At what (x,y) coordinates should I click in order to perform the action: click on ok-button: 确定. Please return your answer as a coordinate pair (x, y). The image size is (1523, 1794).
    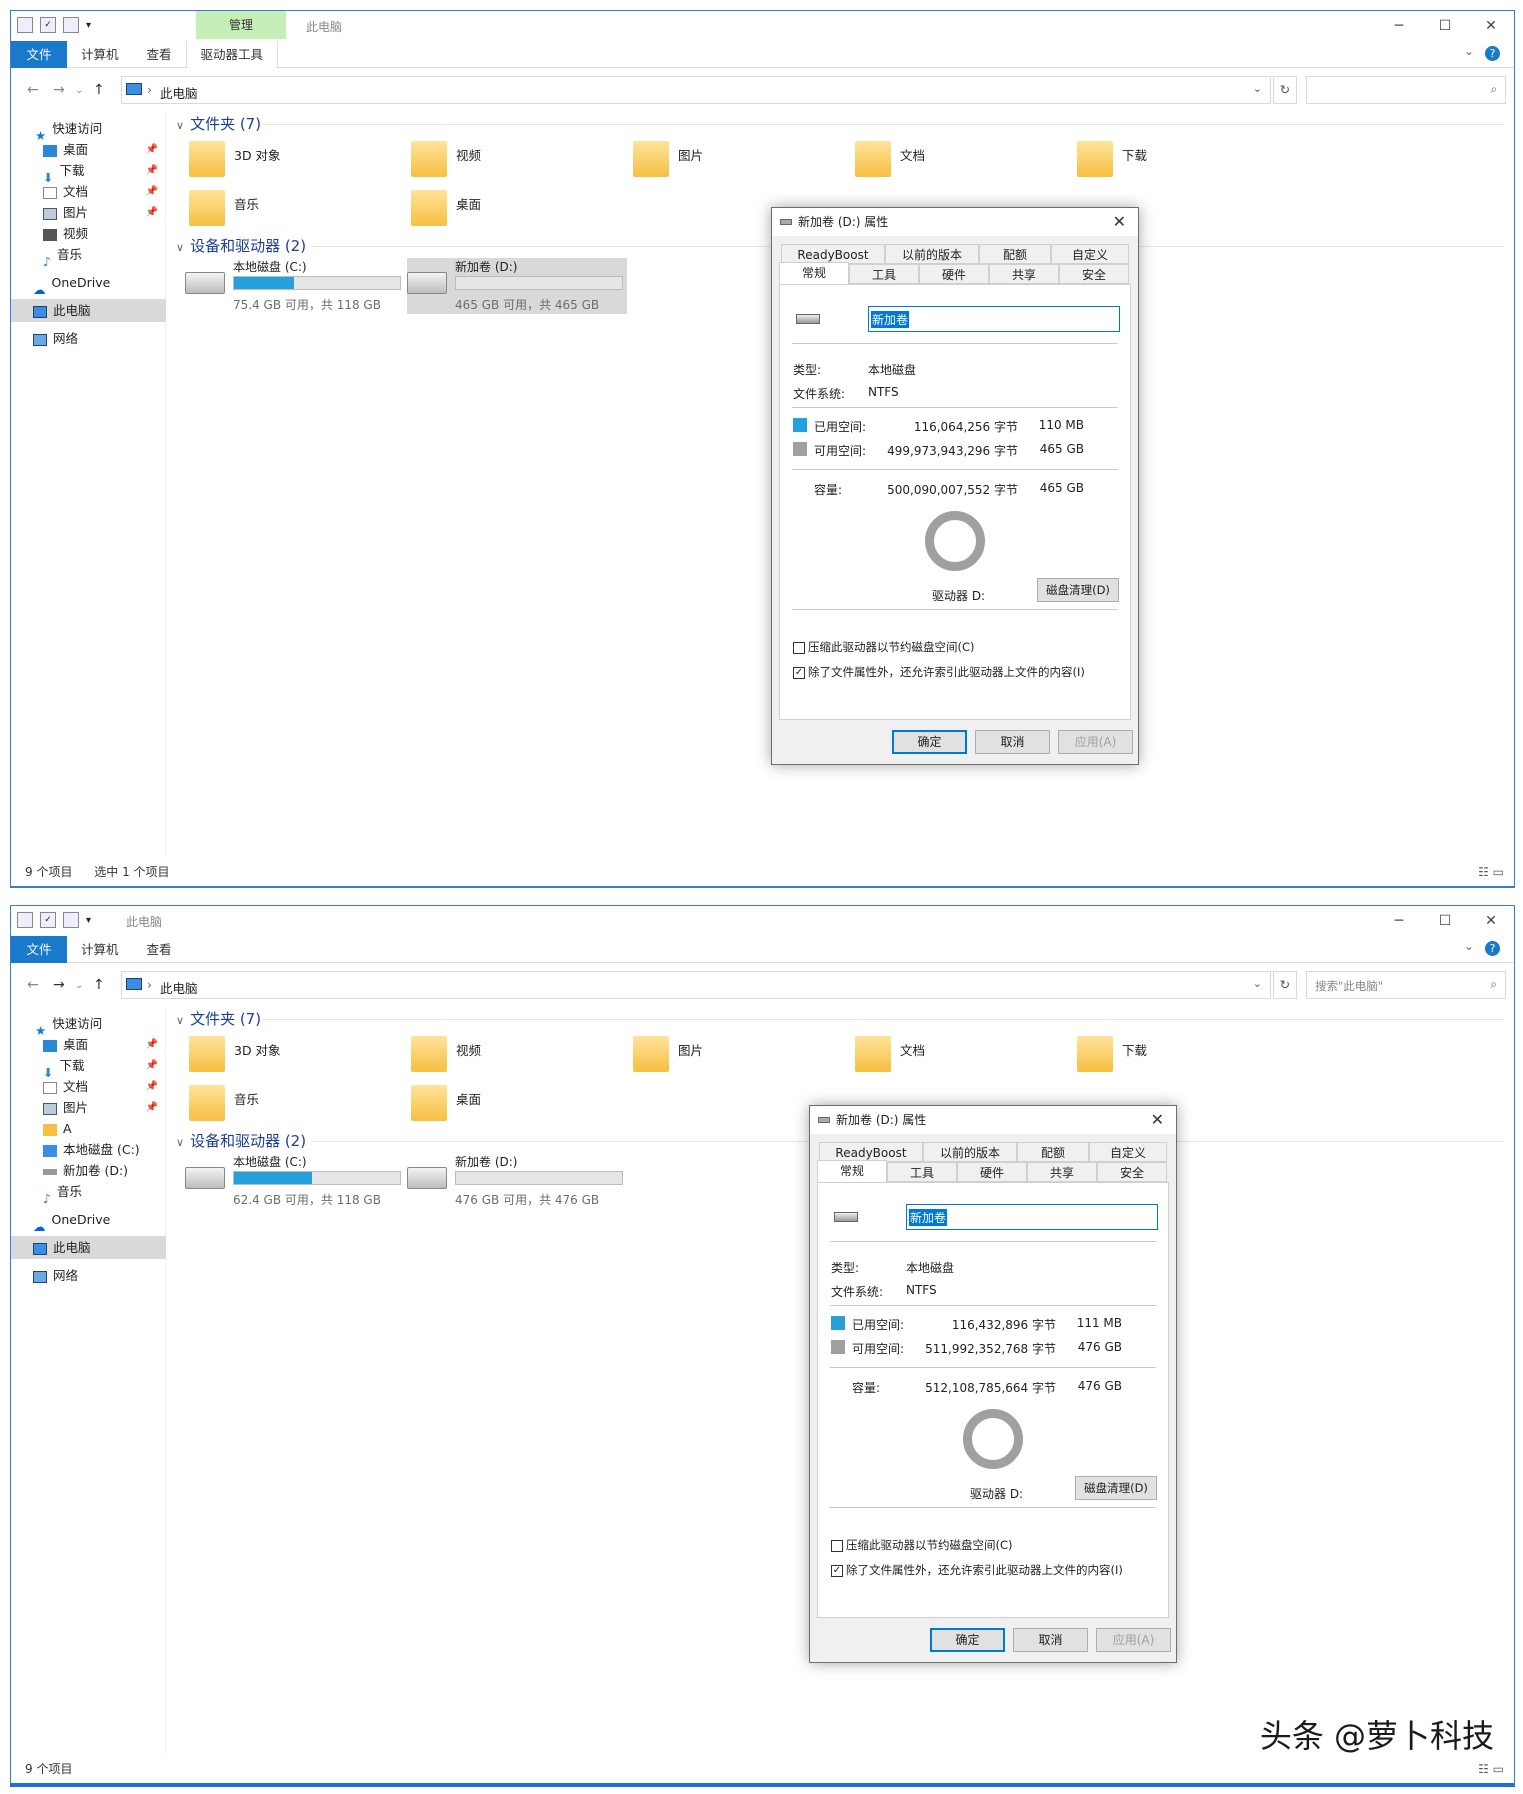
    Looking at the image, I should click on (929, 742).